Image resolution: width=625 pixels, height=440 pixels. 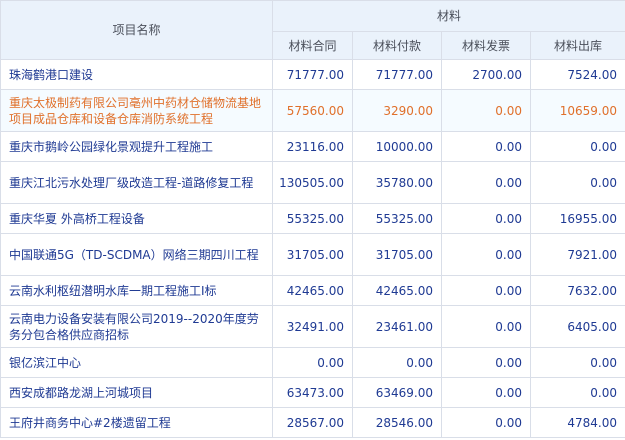 I want to click on column-header-material-outbound: 材料出库, so click(x=577, y=45).